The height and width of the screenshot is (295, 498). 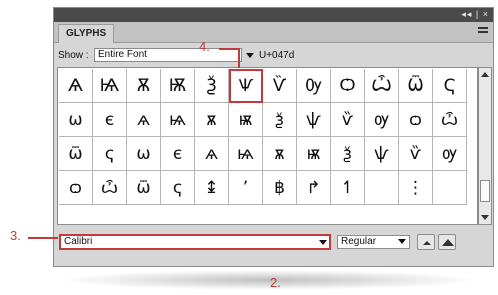 I want to click on font-style-dropdown: Regular, so click(x=373, y=242).